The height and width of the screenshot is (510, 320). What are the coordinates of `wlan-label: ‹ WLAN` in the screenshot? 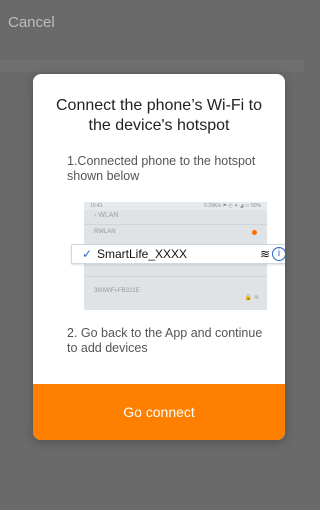 It's located at (106, 215).